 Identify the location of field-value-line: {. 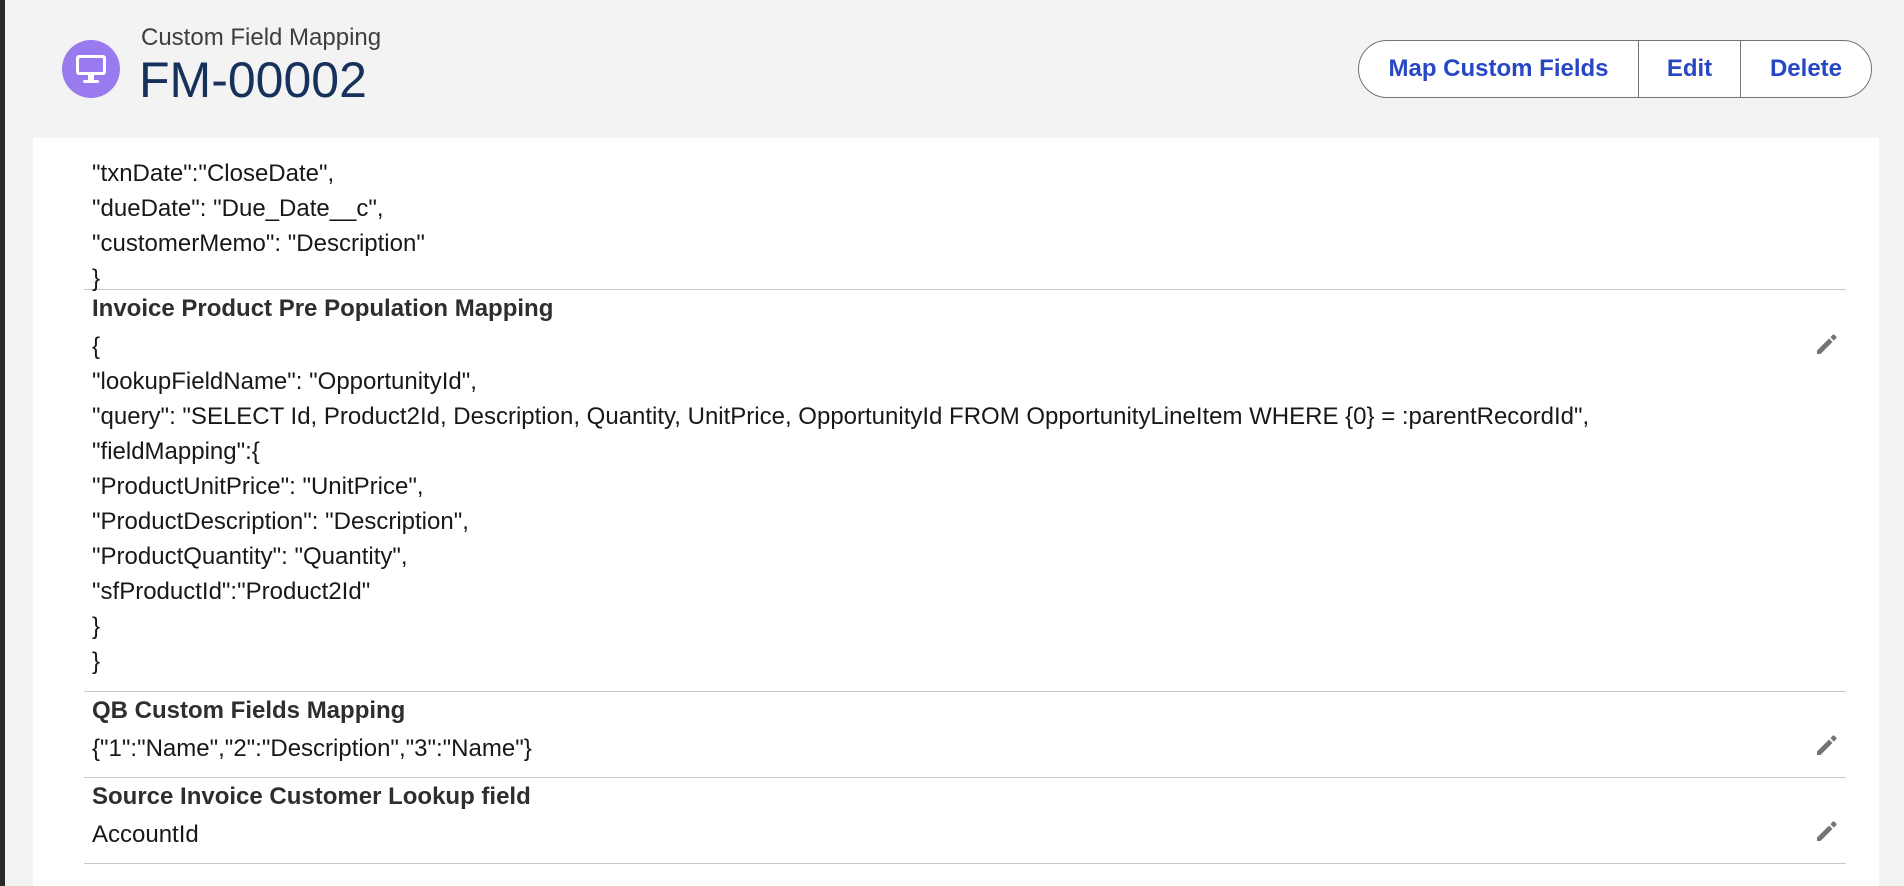
(96, 346).